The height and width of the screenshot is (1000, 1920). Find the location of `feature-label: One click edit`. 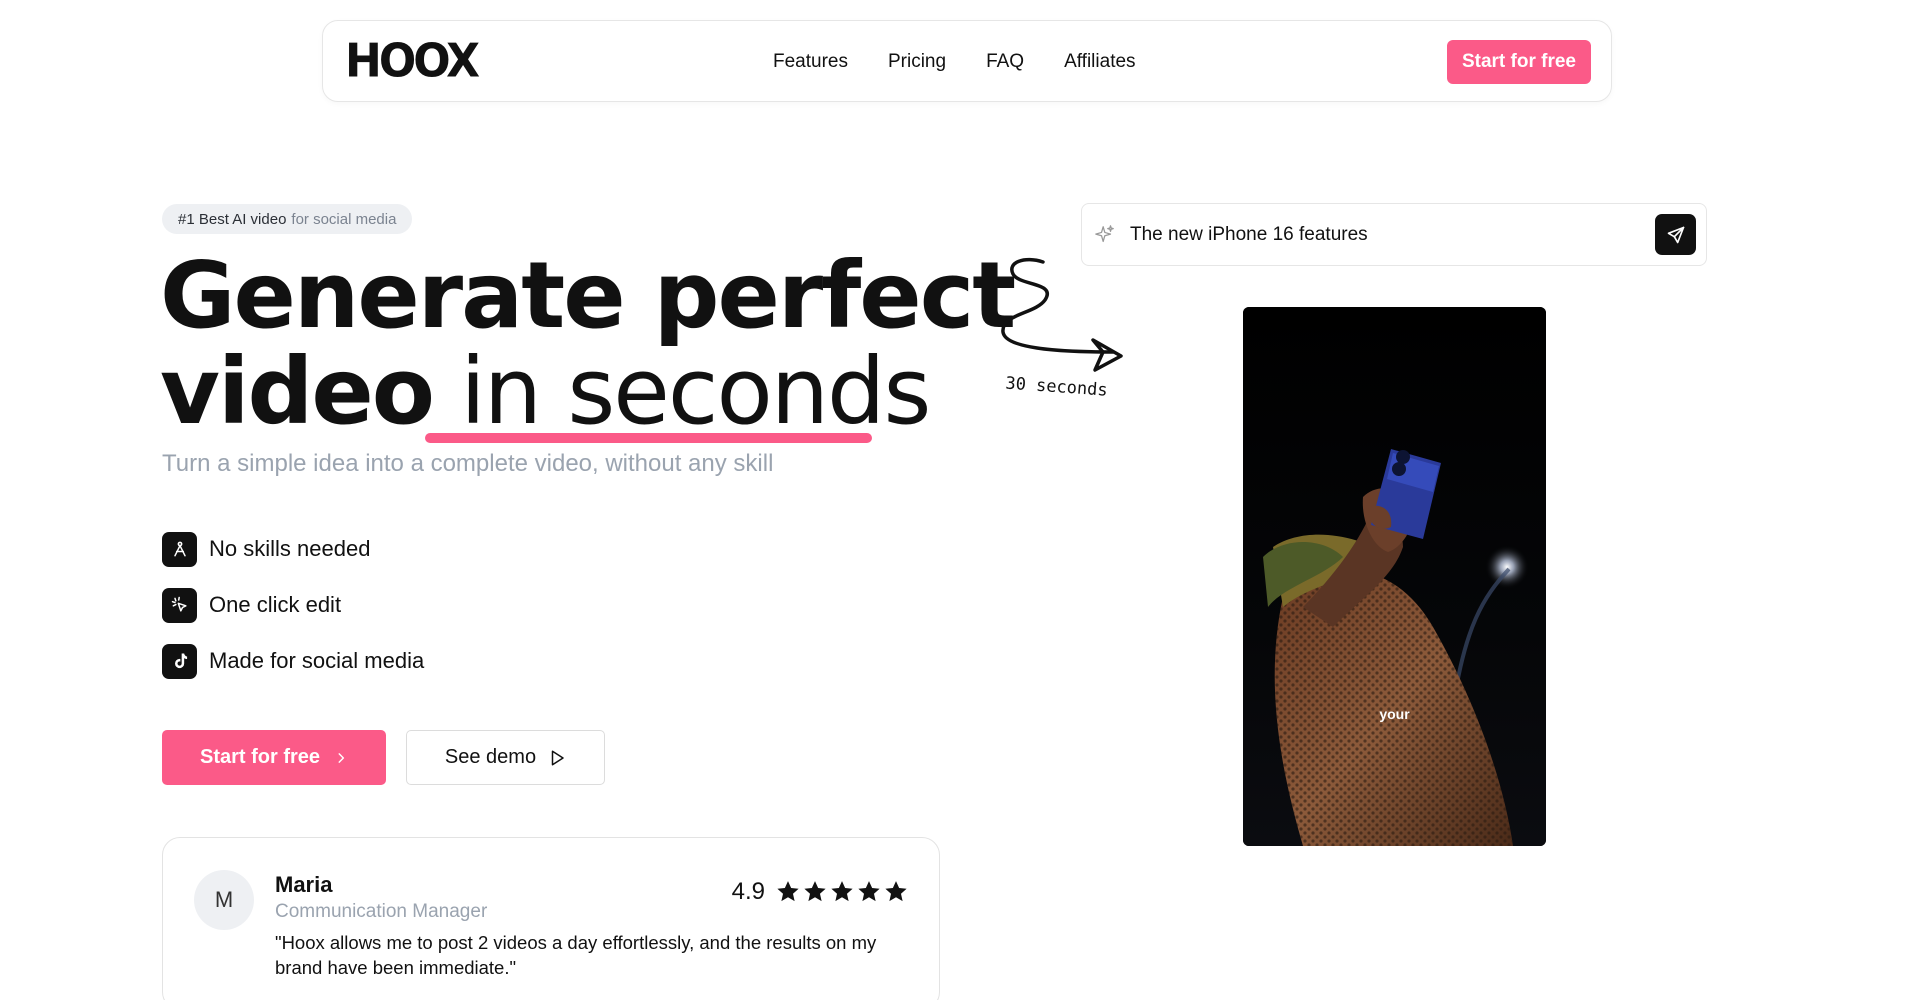

feature-label: One click edit is located at coordinates (275, 604).